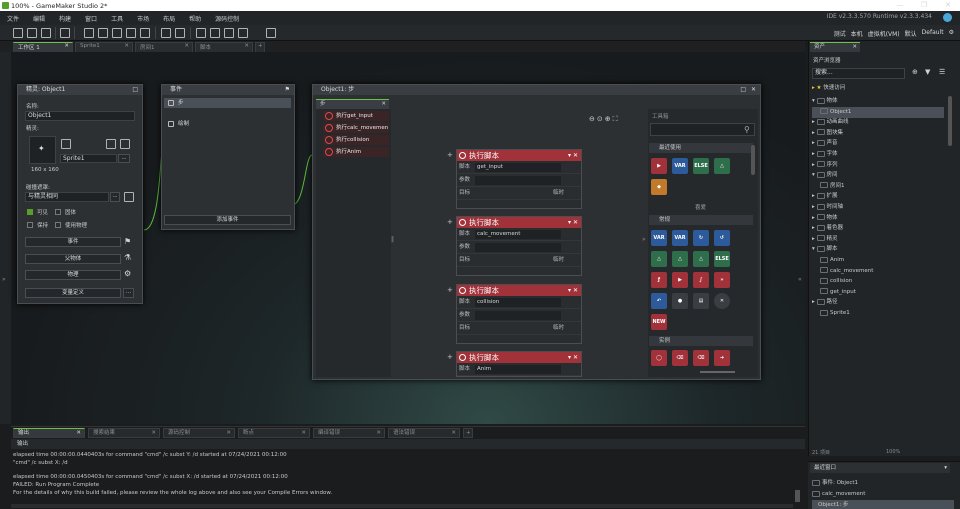 The image size is (960, 509). Describe the element at coordinates (104, 47) in the screenshot. I see `tab-sprite1: Sprite1 ✕` at that location.